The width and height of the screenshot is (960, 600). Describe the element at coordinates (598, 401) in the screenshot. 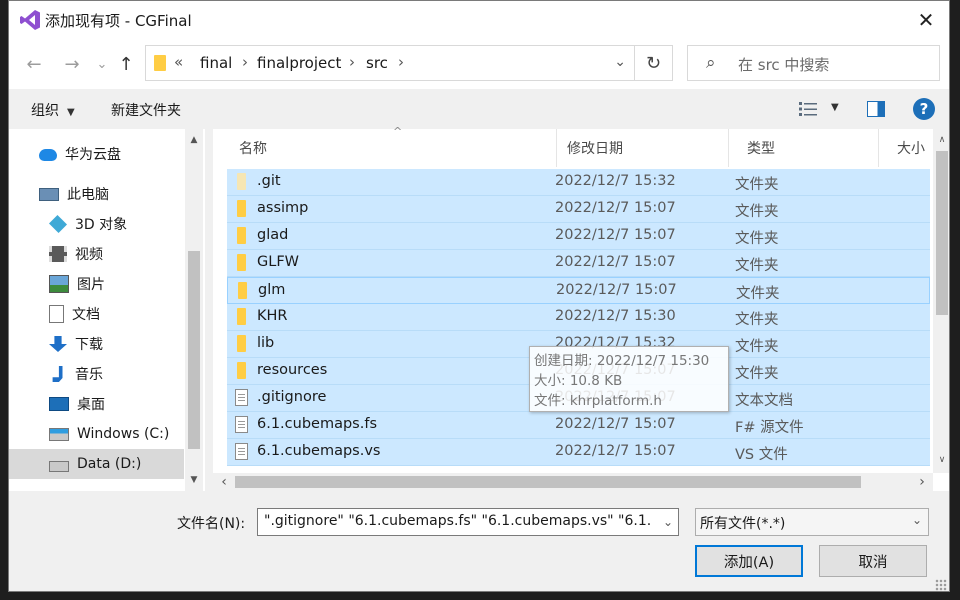

I see `tooltip-file: 文件: khrplatform.h` at that location.